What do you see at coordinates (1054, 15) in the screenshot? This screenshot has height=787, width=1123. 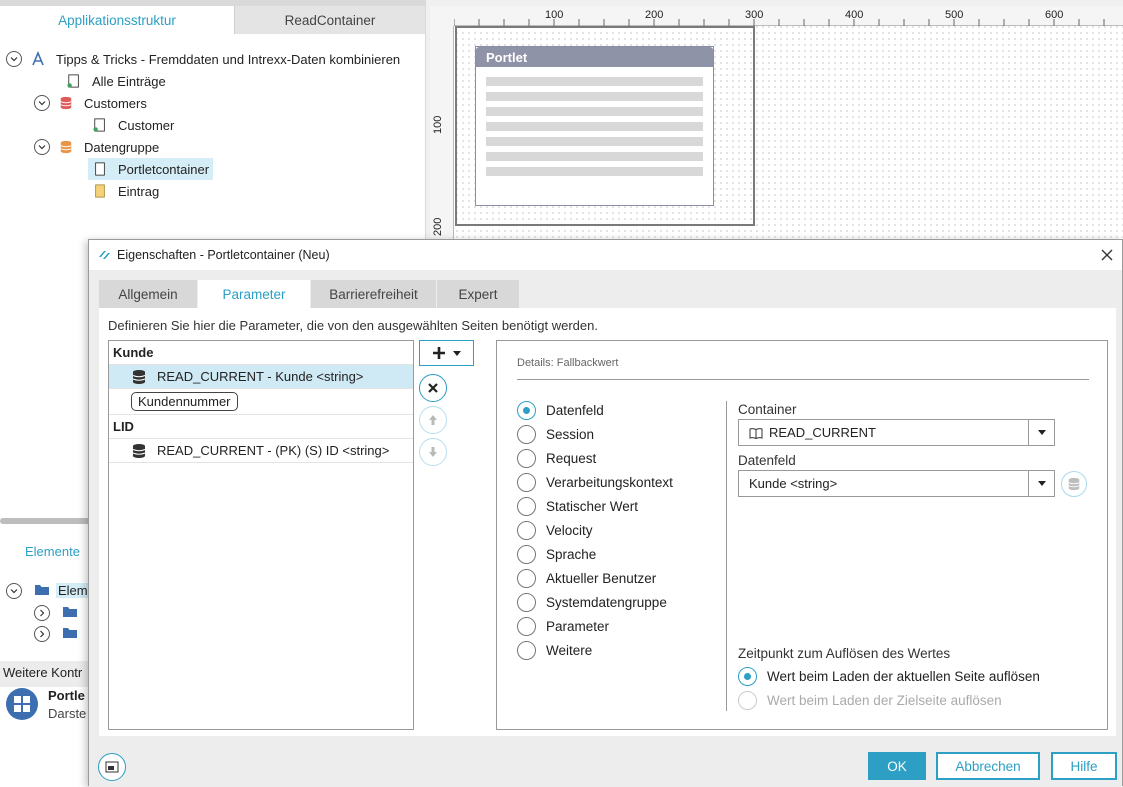 I see `ruler-label: 600` at bounding box center [1054, 15].